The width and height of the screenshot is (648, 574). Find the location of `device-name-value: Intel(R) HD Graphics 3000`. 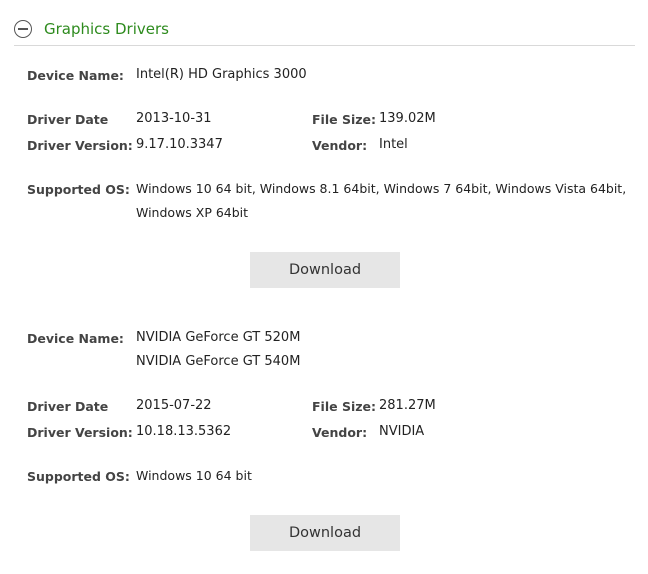

device-name-value: Intel(R) HD Graphics 3000 is located at coordinates (221, 74).